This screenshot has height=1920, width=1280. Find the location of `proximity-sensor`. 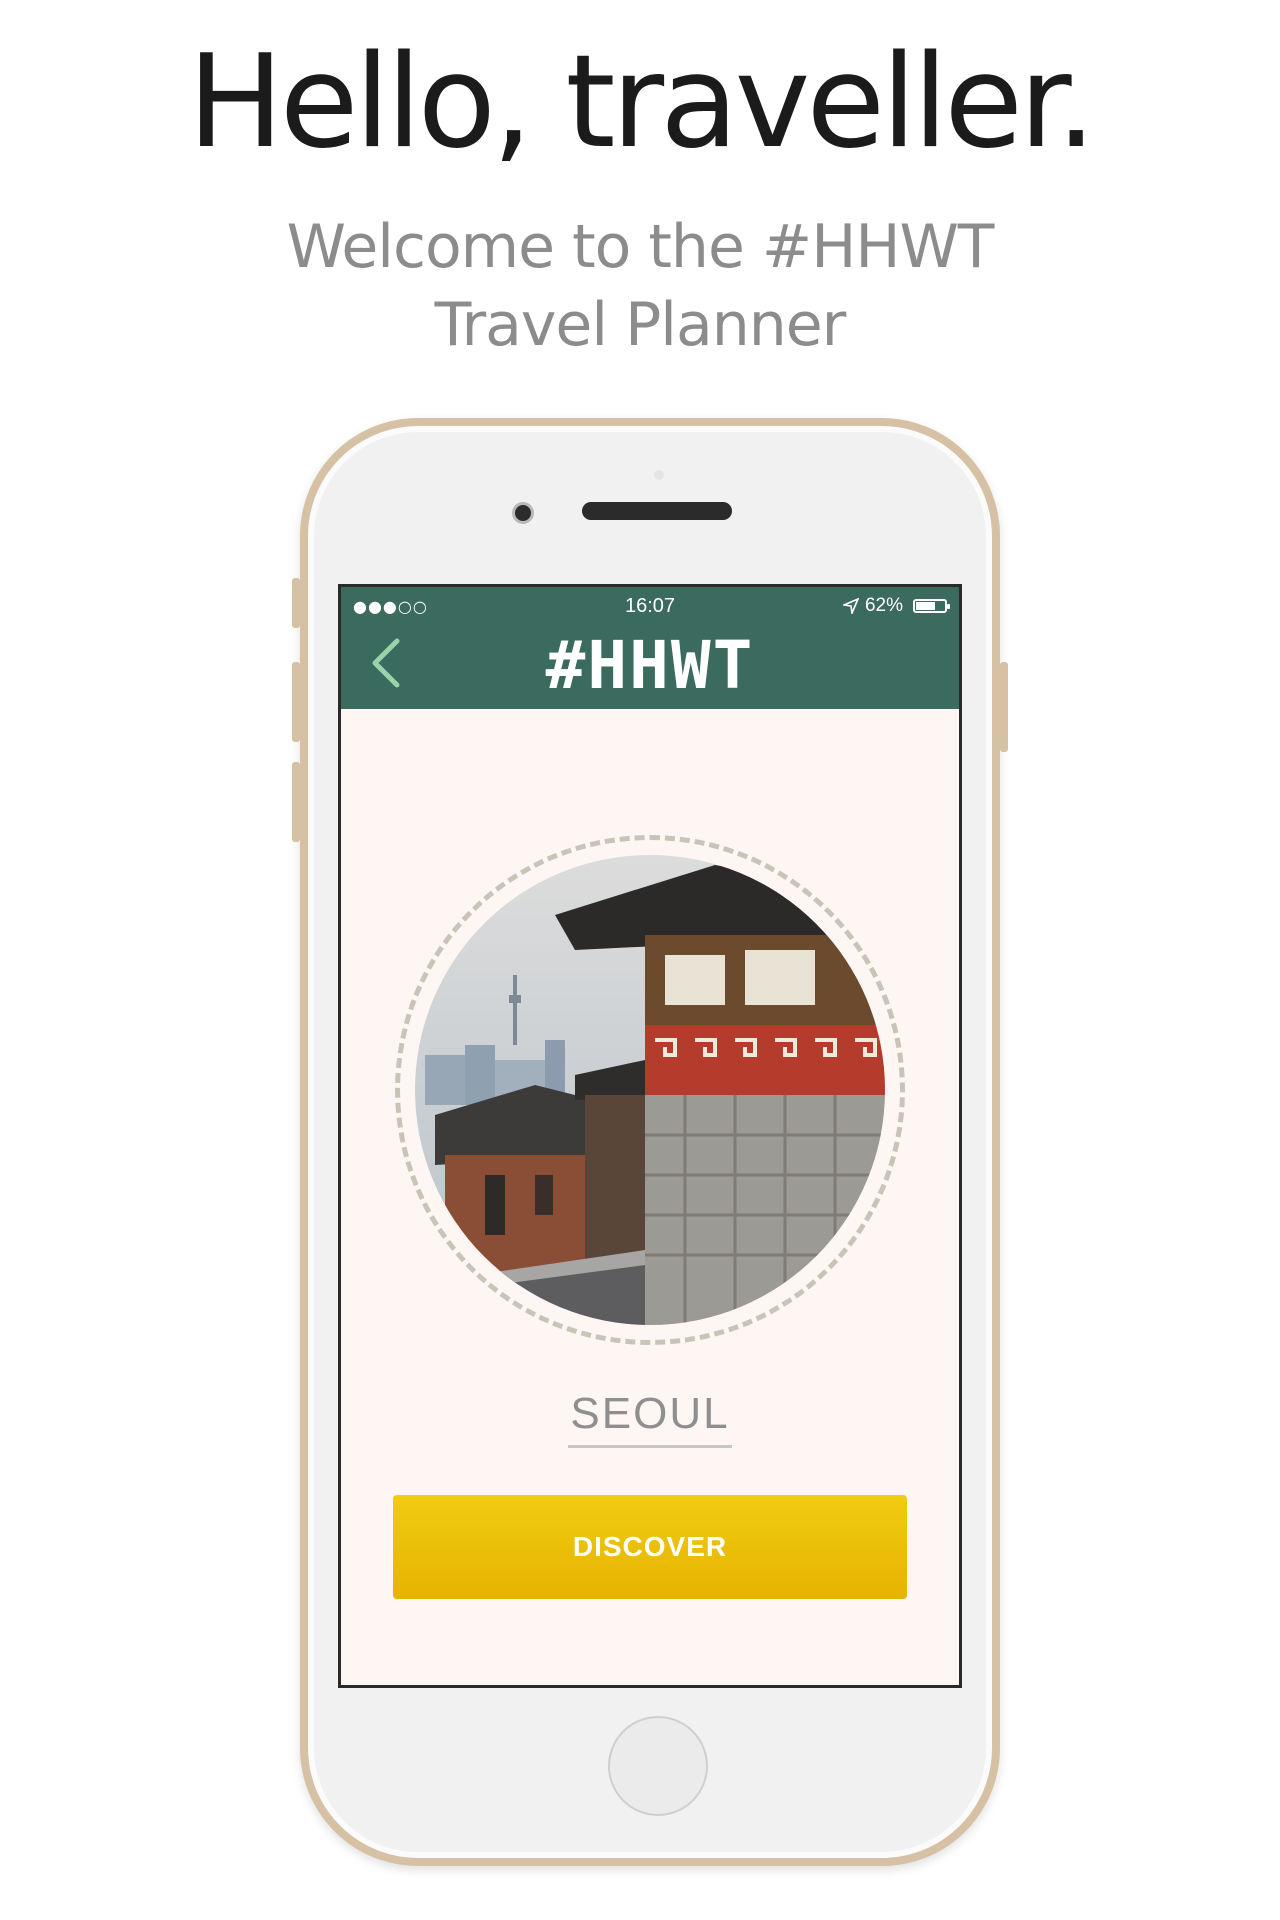

proximity-sensor is located at coordinates (659, 475).